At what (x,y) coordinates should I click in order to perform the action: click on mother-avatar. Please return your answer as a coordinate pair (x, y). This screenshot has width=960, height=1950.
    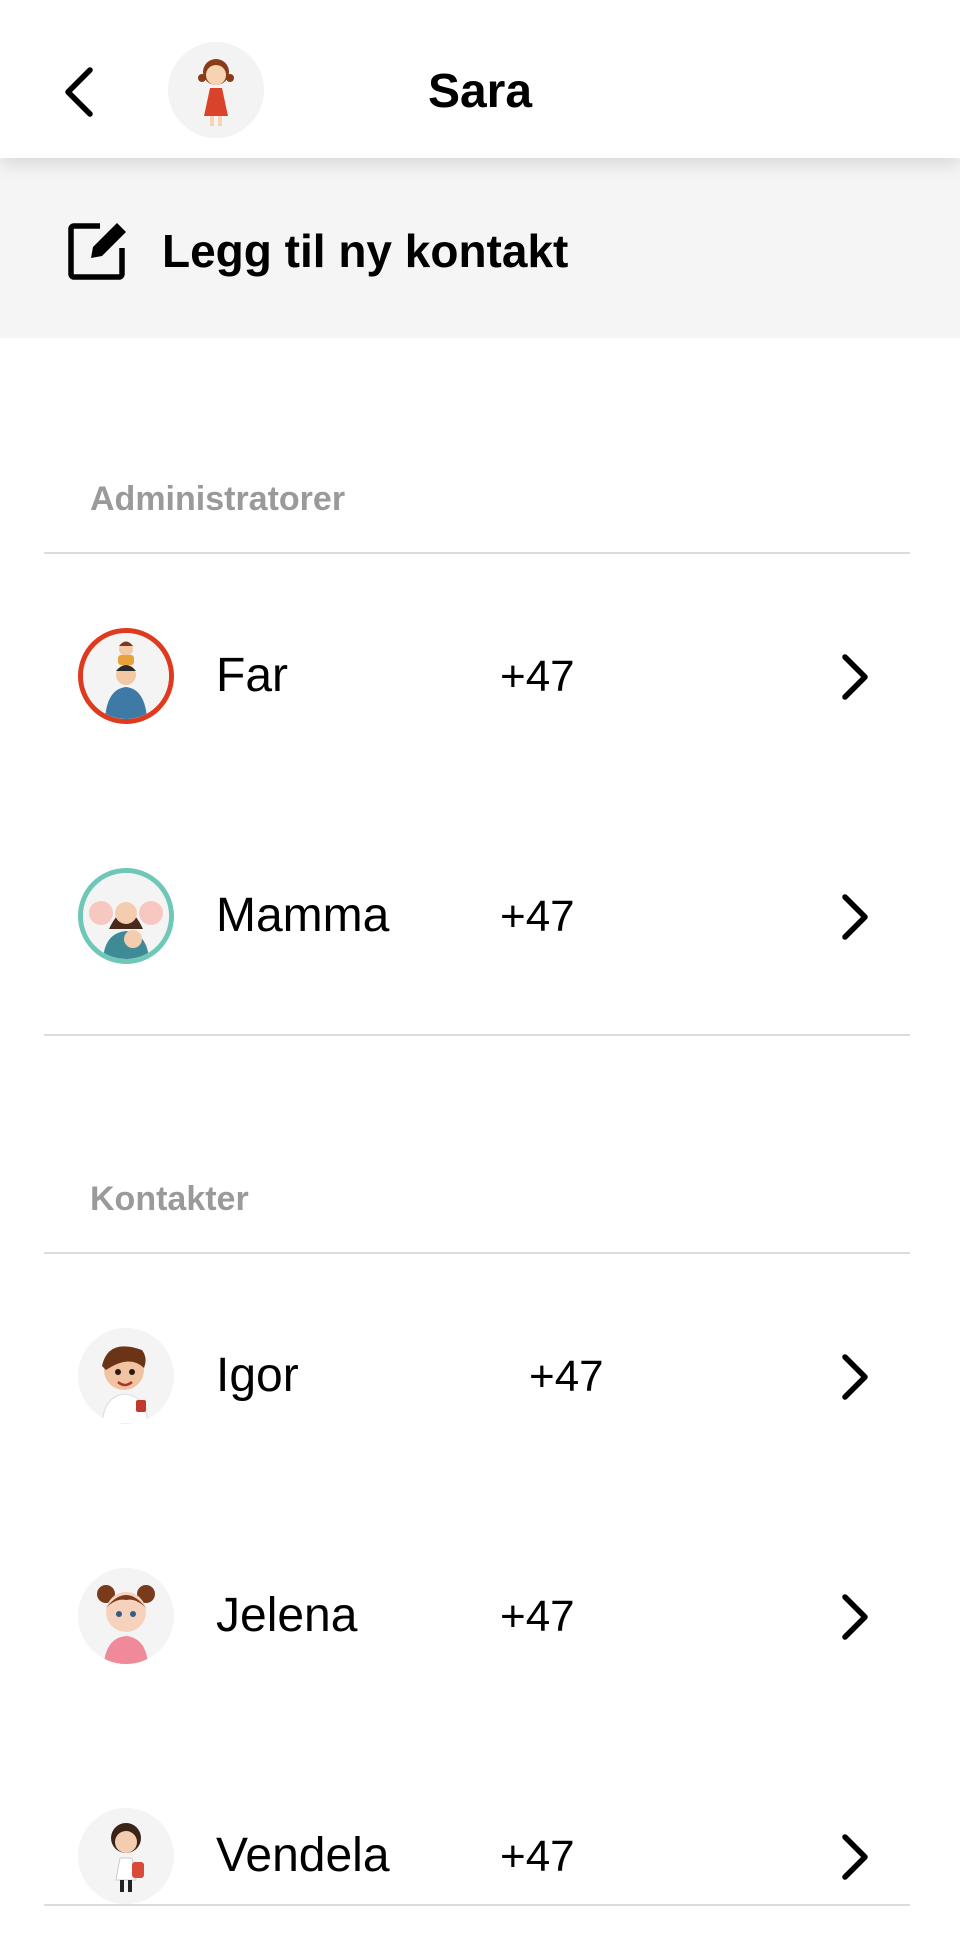
    Looking at the image, I should click on (126, 916).